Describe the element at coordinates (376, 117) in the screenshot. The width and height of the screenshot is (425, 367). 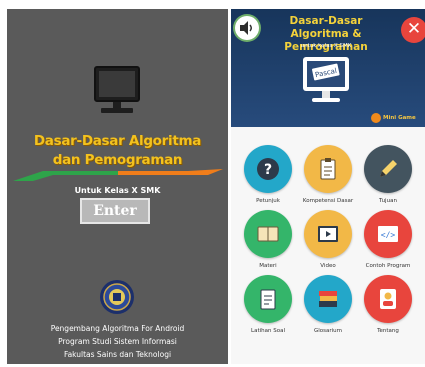
I see `gamepad-icon` at that location.